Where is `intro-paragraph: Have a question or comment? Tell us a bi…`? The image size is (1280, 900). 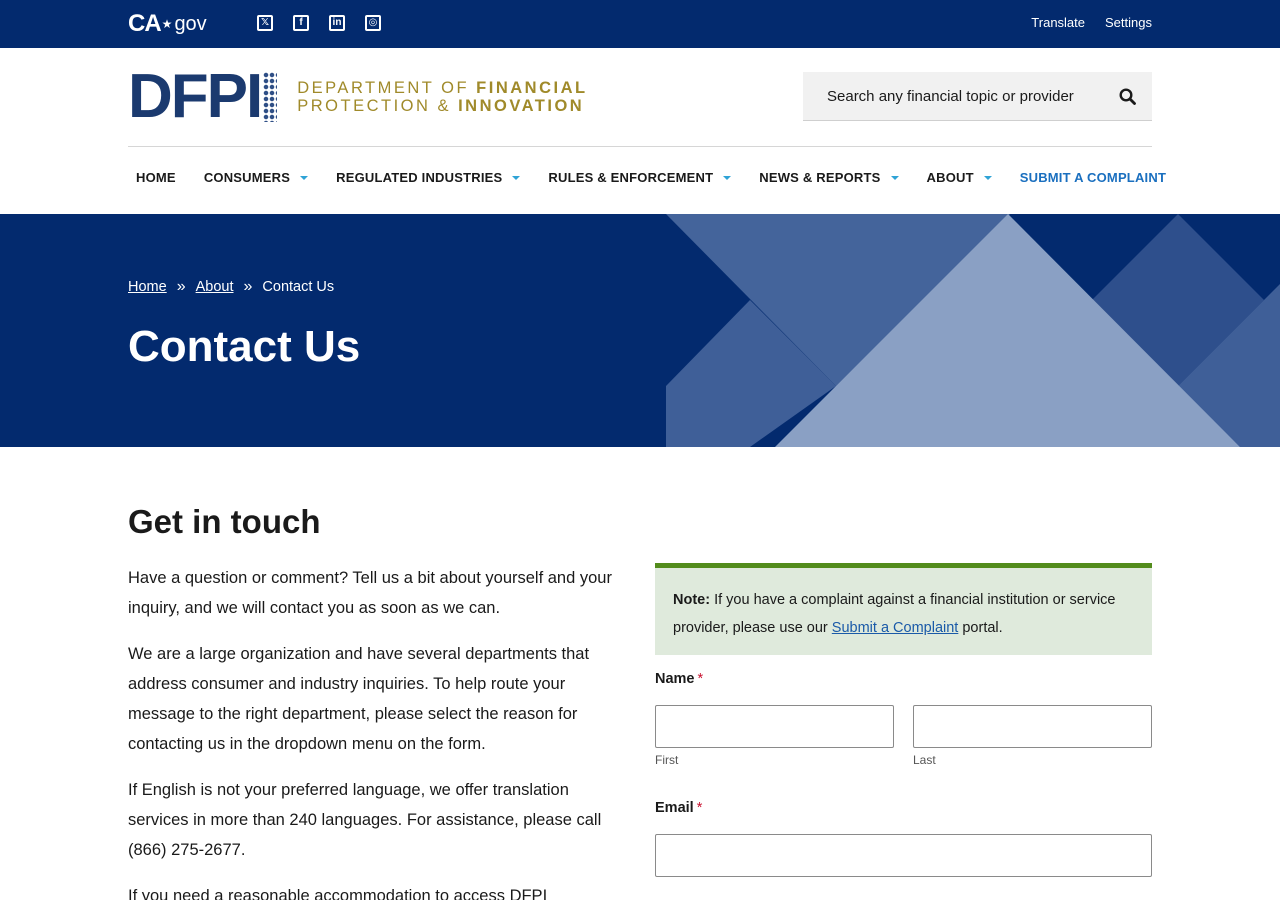
intro-paragraph: Have a question or comment? Tell us a bi… is located at coordinates (370, 593).